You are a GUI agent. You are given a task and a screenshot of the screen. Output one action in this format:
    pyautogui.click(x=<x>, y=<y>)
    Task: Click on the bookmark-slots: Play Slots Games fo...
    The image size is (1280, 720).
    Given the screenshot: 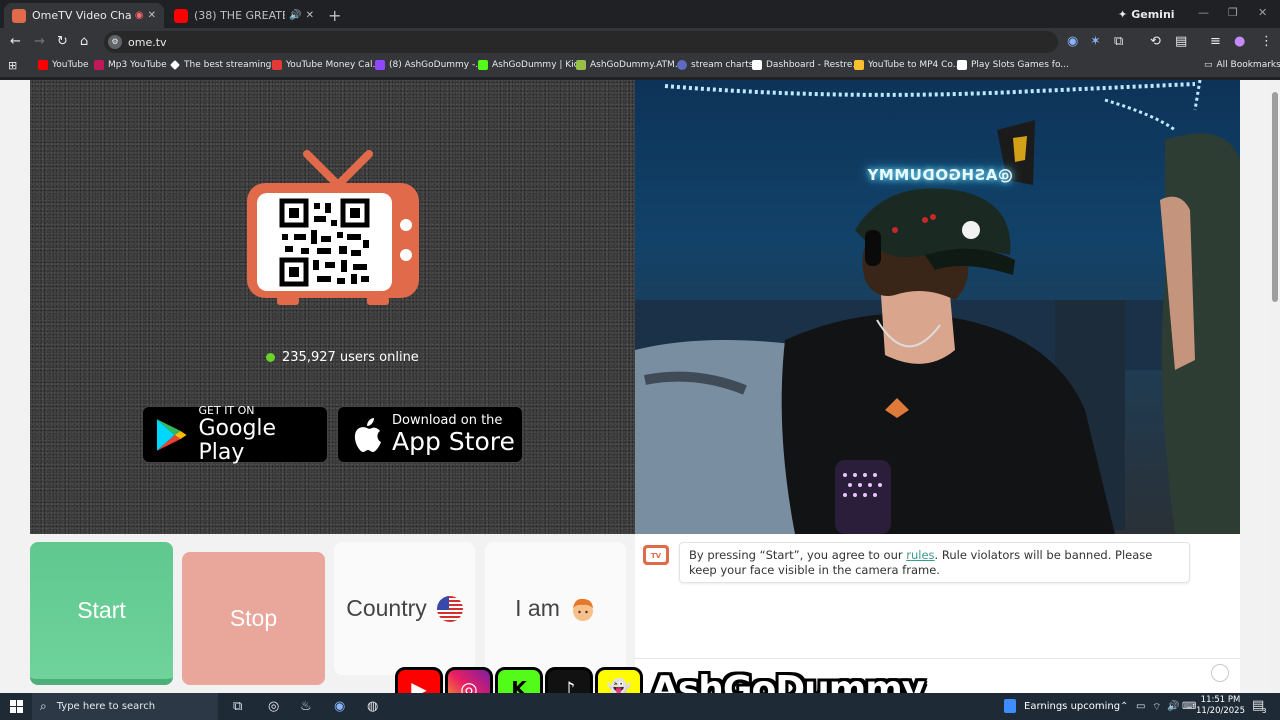 What is the action you would take?
    pyautogui.click(x=1013, y=65)
    